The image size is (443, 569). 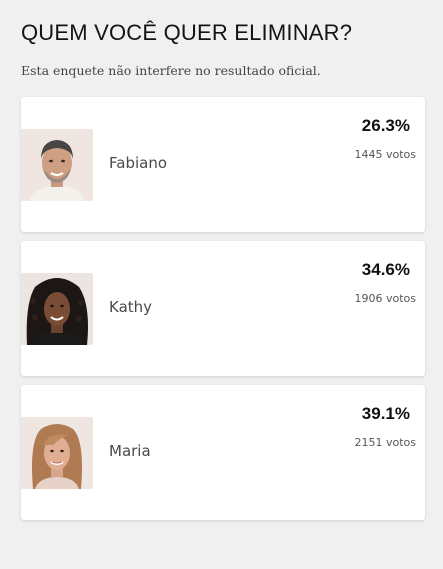 What do you see at coordinates (385, 125) in the screenshot?
I see `option-percentage: 26.3%` at bounding box center [385, 125].